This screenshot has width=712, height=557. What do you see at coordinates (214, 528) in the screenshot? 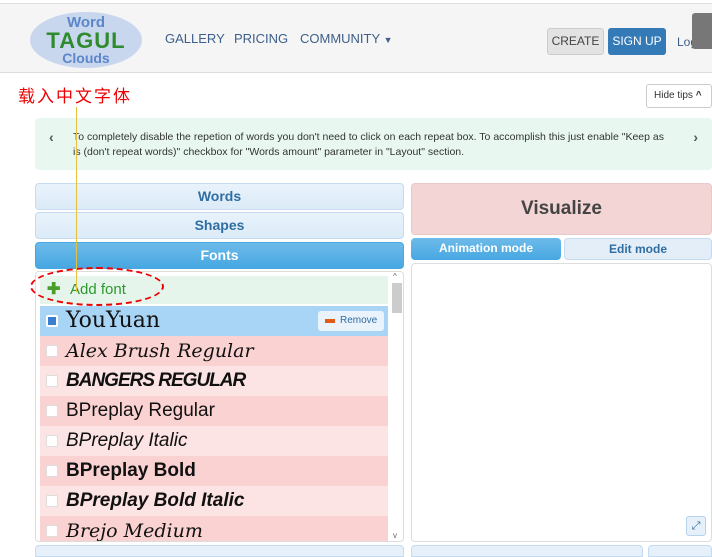
I see `font-item: Brejo Medium` at bounding box center [214, 528].